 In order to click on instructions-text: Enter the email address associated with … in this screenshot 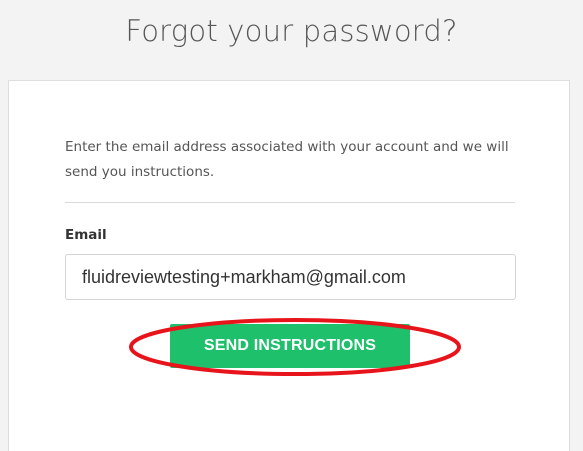, I will do `click(287, 159)`.